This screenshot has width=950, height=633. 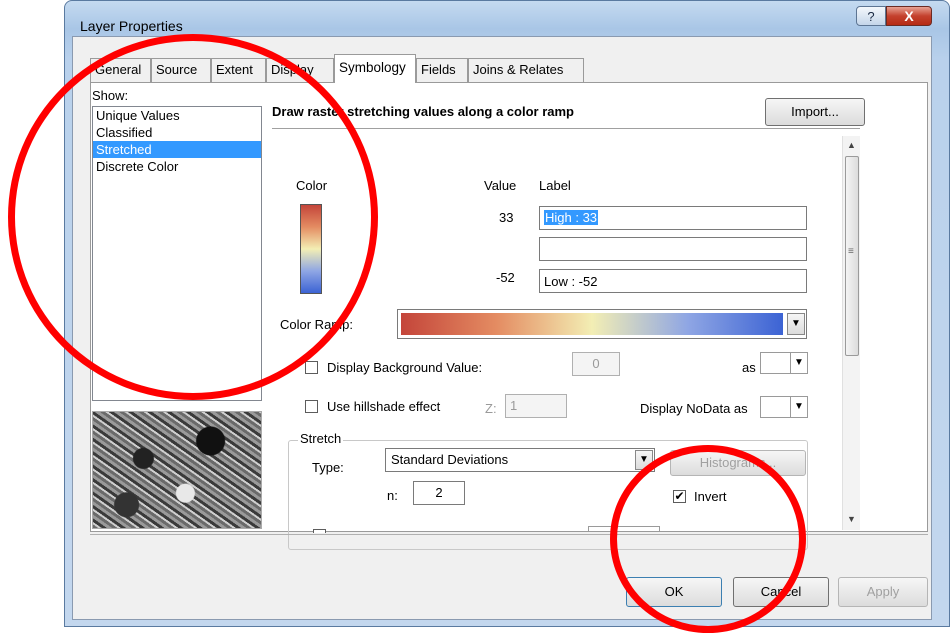 I want to click on display-background-checkbox, so click(x=311, y=367).